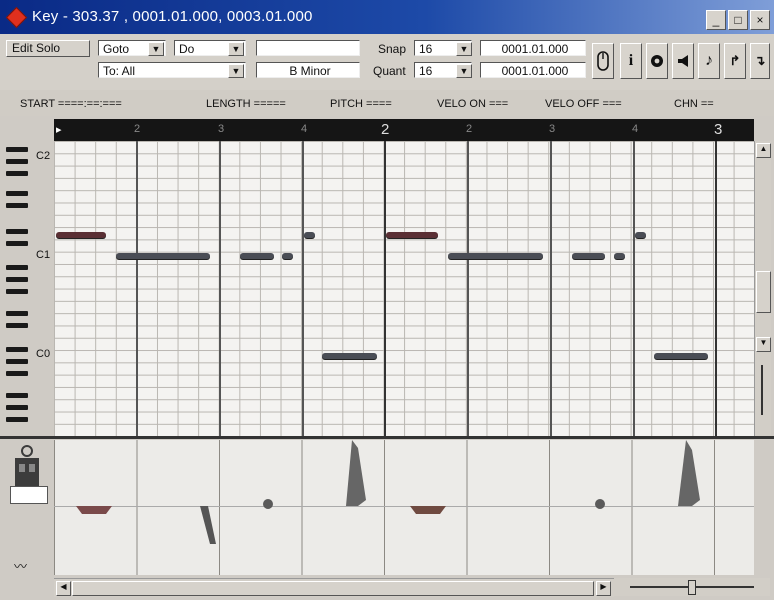 This screenshot has height=600, width=774. Describe the element at coordinates (172, 16) in the screenshot. I see `window-title: Key - 303.37 , 0001.01.000, 0003.01.000` at that location.